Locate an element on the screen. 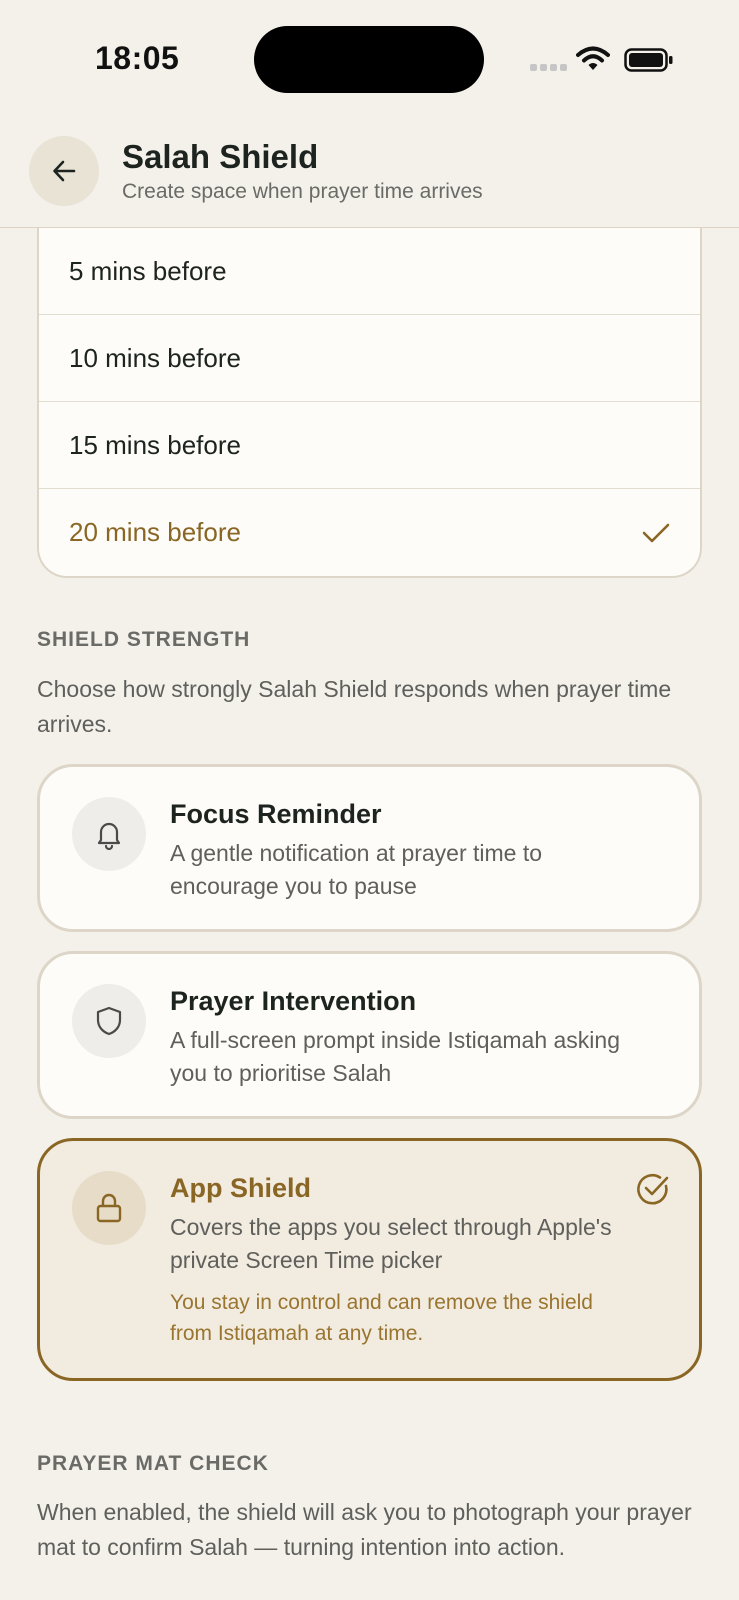 Image resolution: width=739 pixels, height=1600 pixels. dynamic-island is located at coordinates (369, 59).